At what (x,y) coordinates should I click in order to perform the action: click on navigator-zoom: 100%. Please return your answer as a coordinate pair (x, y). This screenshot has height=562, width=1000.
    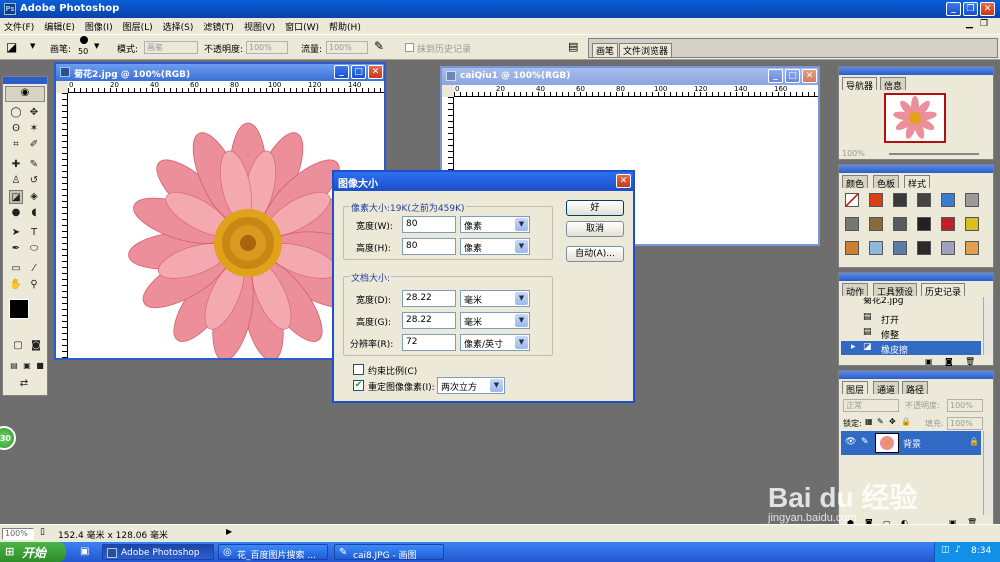
    Looking at the image, I should click on (853, 153).